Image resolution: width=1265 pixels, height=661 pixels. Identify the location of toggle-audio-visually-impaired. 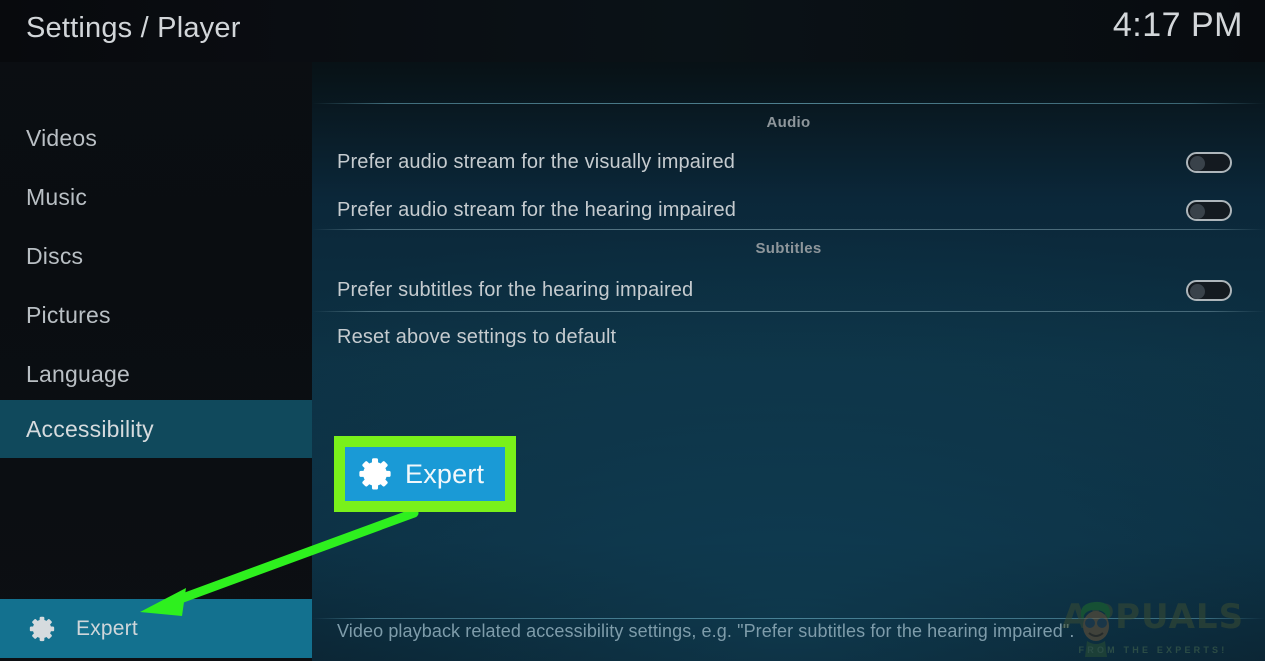
(1209, 162).